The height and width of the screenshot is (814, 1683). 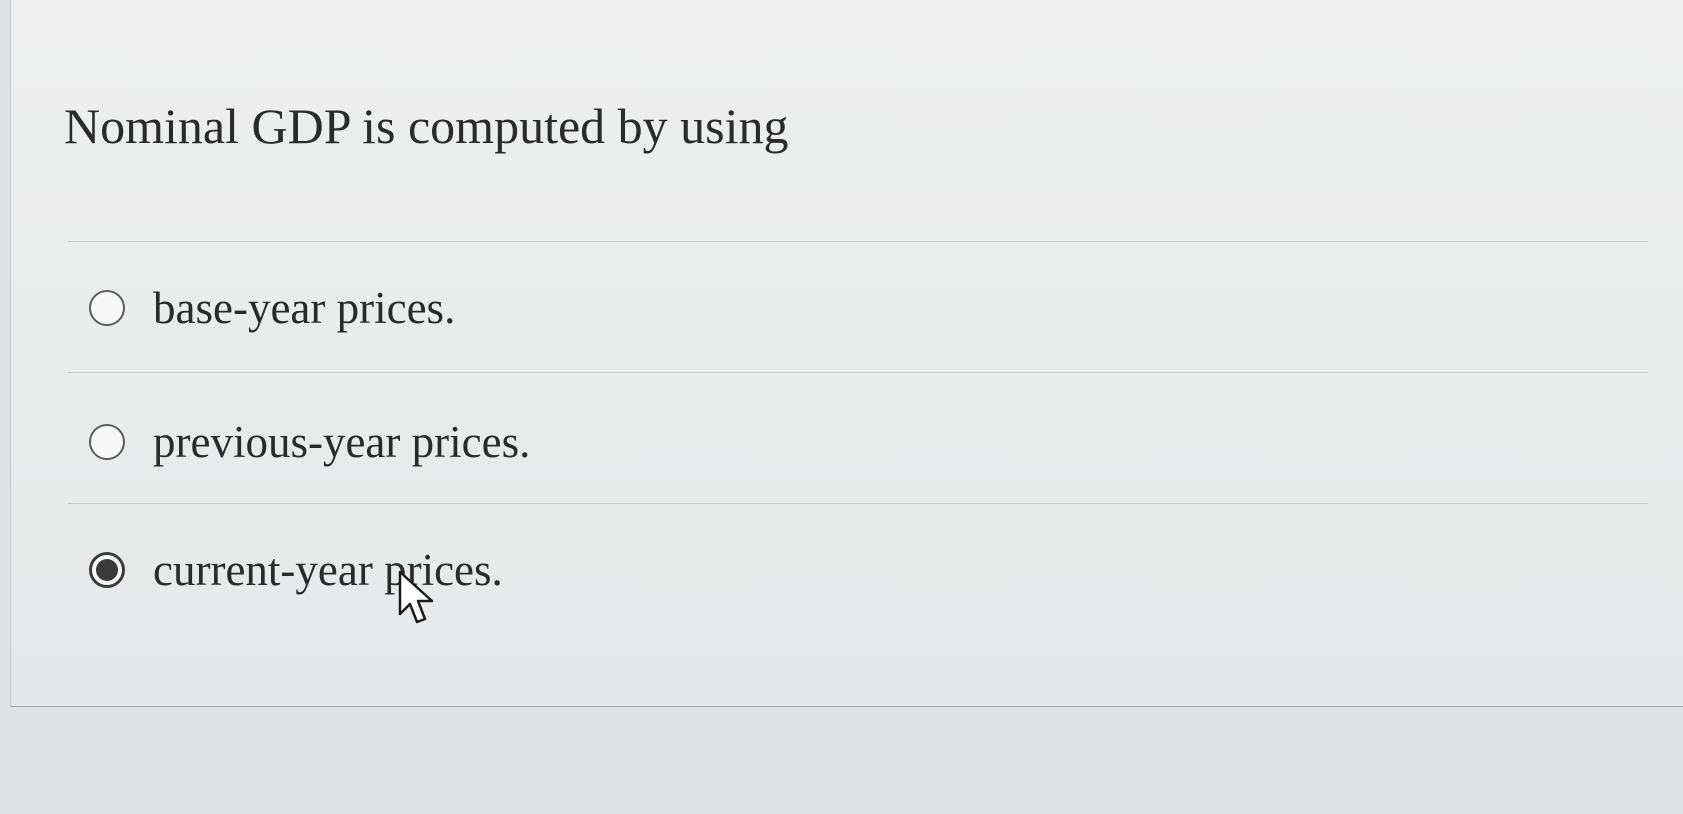 I want to click on option-label: base-year prices., so click(x=304, y=308).